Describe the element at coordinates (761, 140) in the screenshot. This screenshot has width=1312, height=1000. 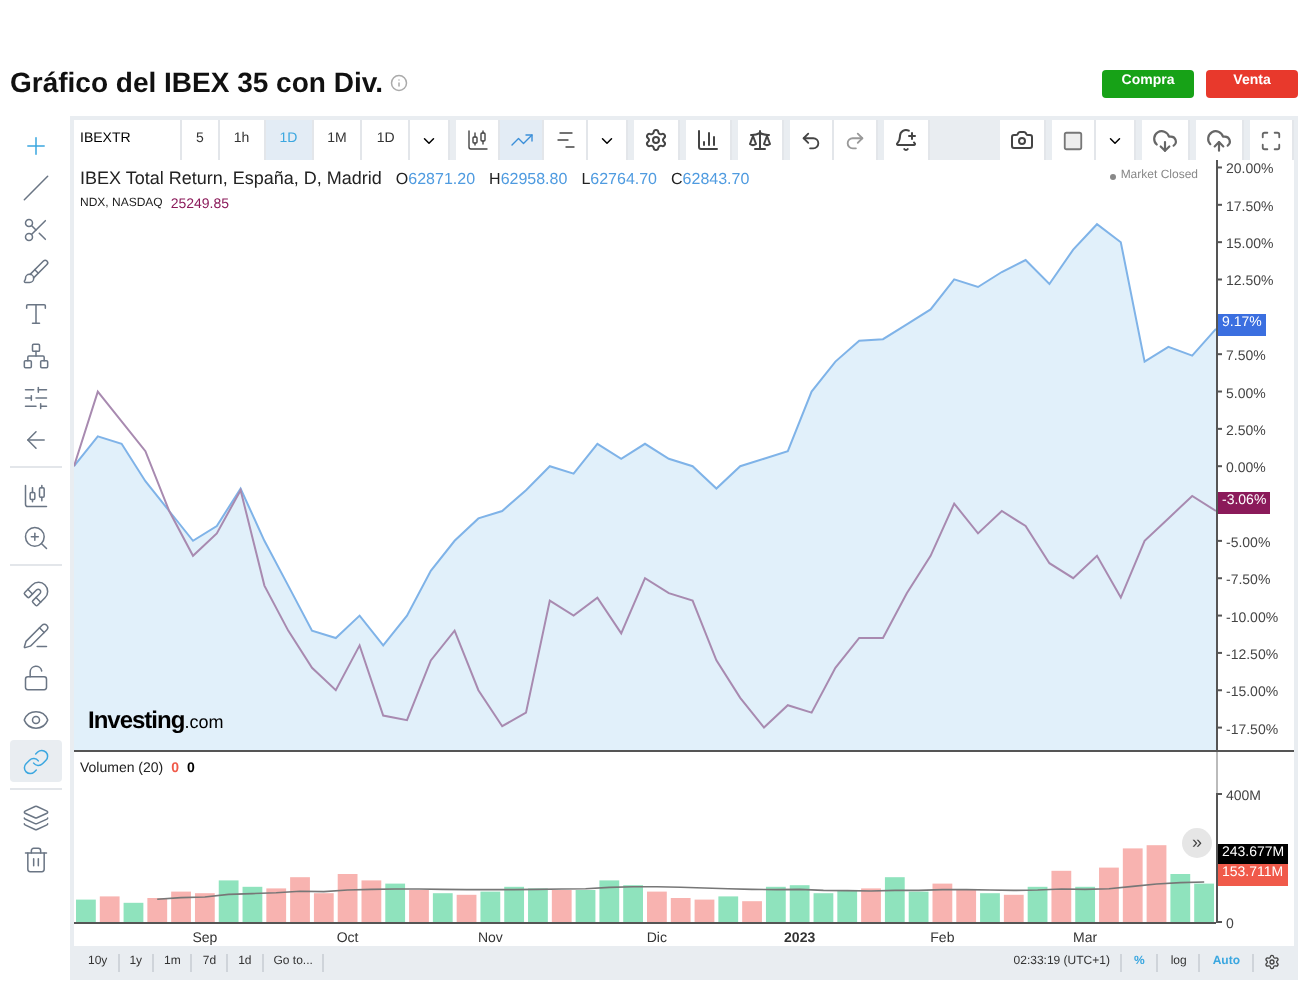
I see `compare-icon` at that location.